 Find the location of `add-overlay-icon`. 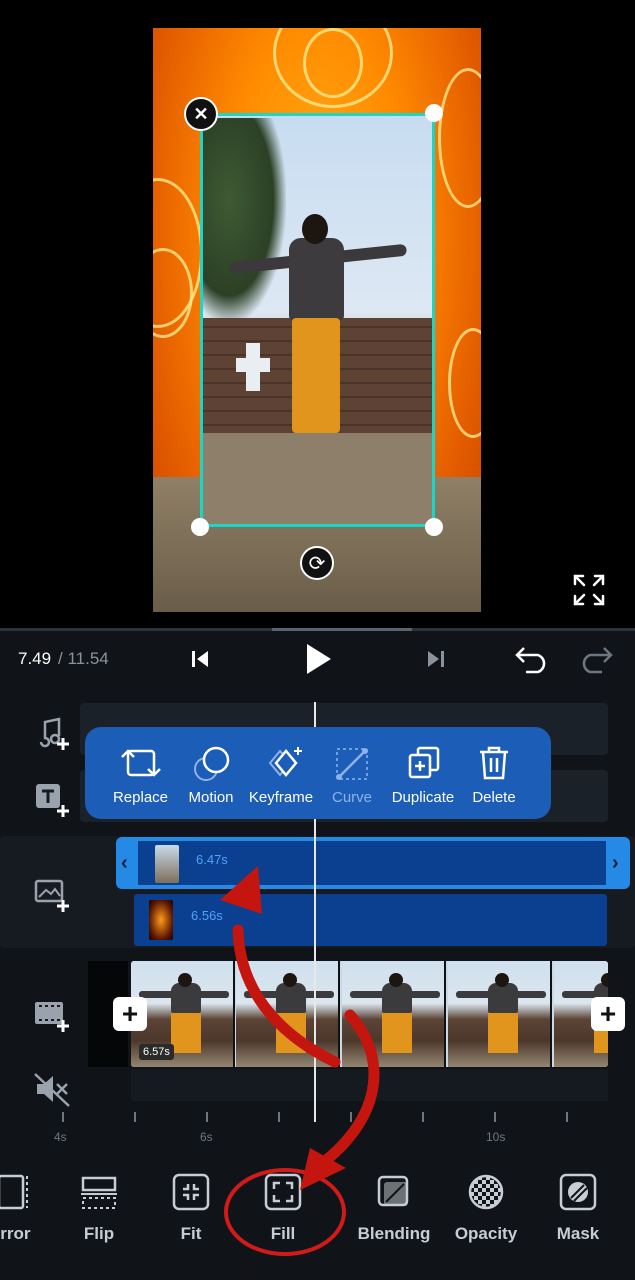

add-overlay-icon is located at coordinates (53, 896).